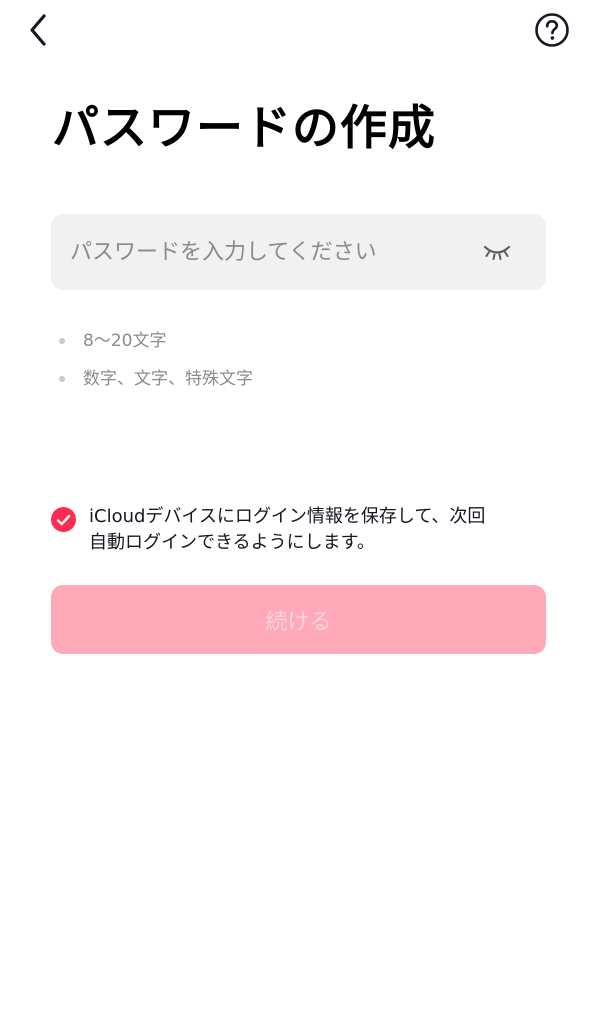 The width and height of the screenshot is (597, 1024). I want to click on eye-closed-icon, so click(497, 252).